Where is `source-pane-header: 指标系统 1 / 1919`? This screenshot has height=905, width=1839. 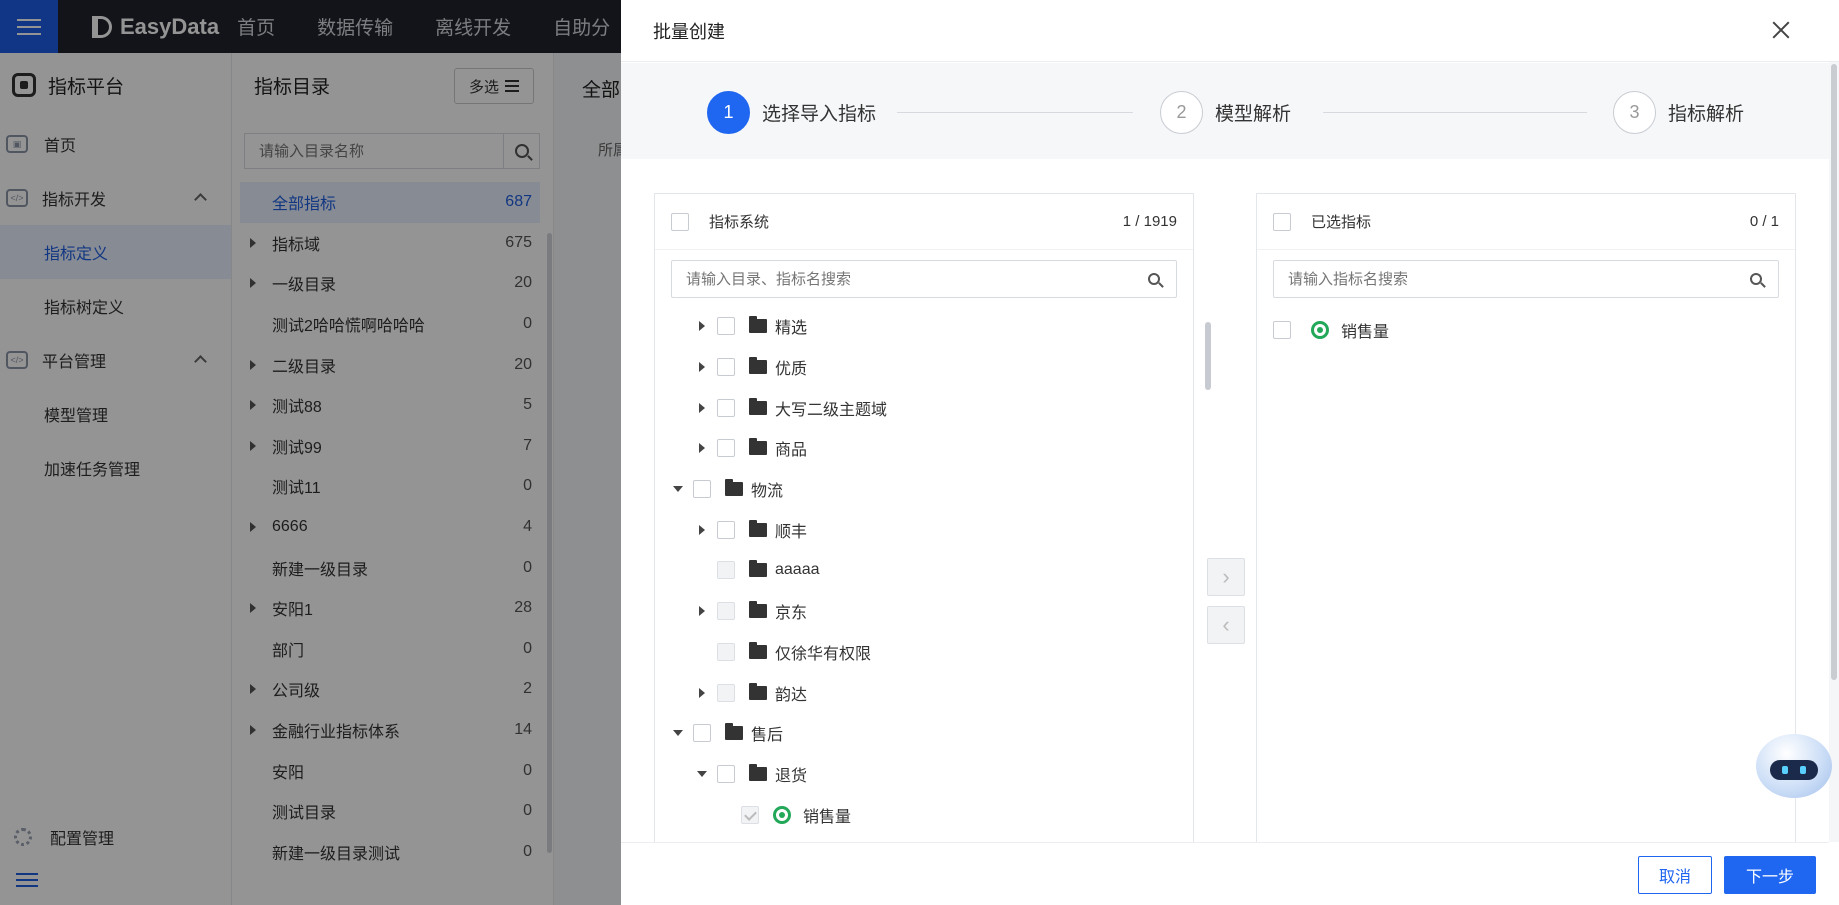
source-pane-header: 指标系统 1 / 1919 is located at coordinates (924, 222).